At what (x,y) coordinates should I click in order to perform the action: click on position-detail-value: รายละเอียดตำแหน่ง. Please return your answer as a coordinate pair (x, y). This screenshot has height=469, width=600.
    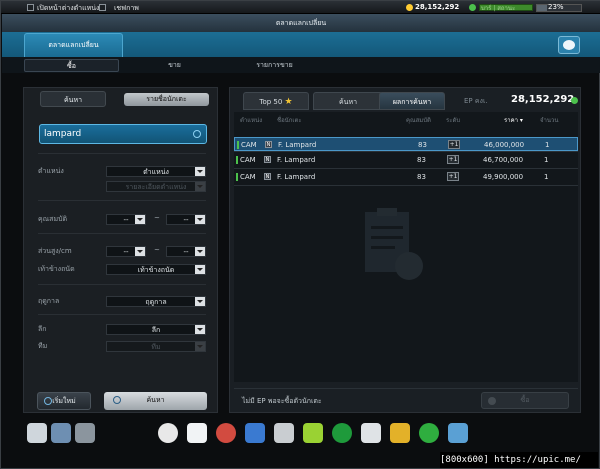
    Looking at the image, I should click on (156, 187).